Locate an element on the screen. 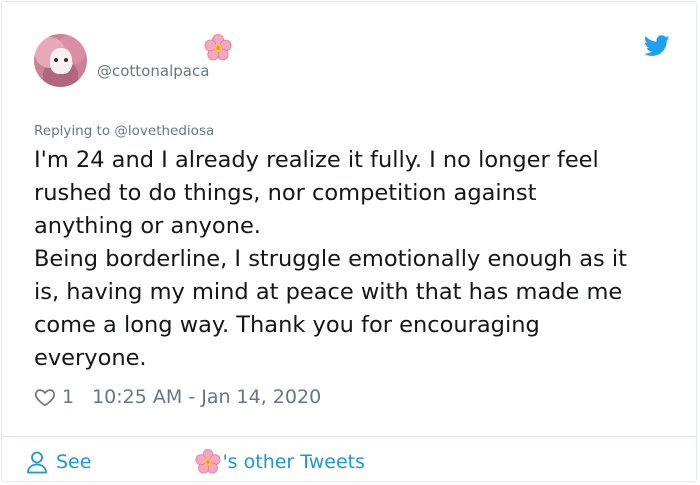 Image resolution: width=700 pixels, height=485 pixels. user-handle: @cottonalpaca is located at coordinates (153, 71).